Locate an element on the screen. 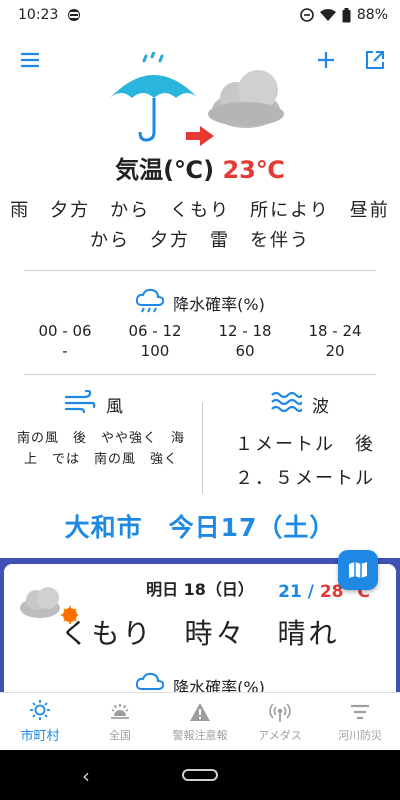  app-status-icon is located at coordinates (74, 15).